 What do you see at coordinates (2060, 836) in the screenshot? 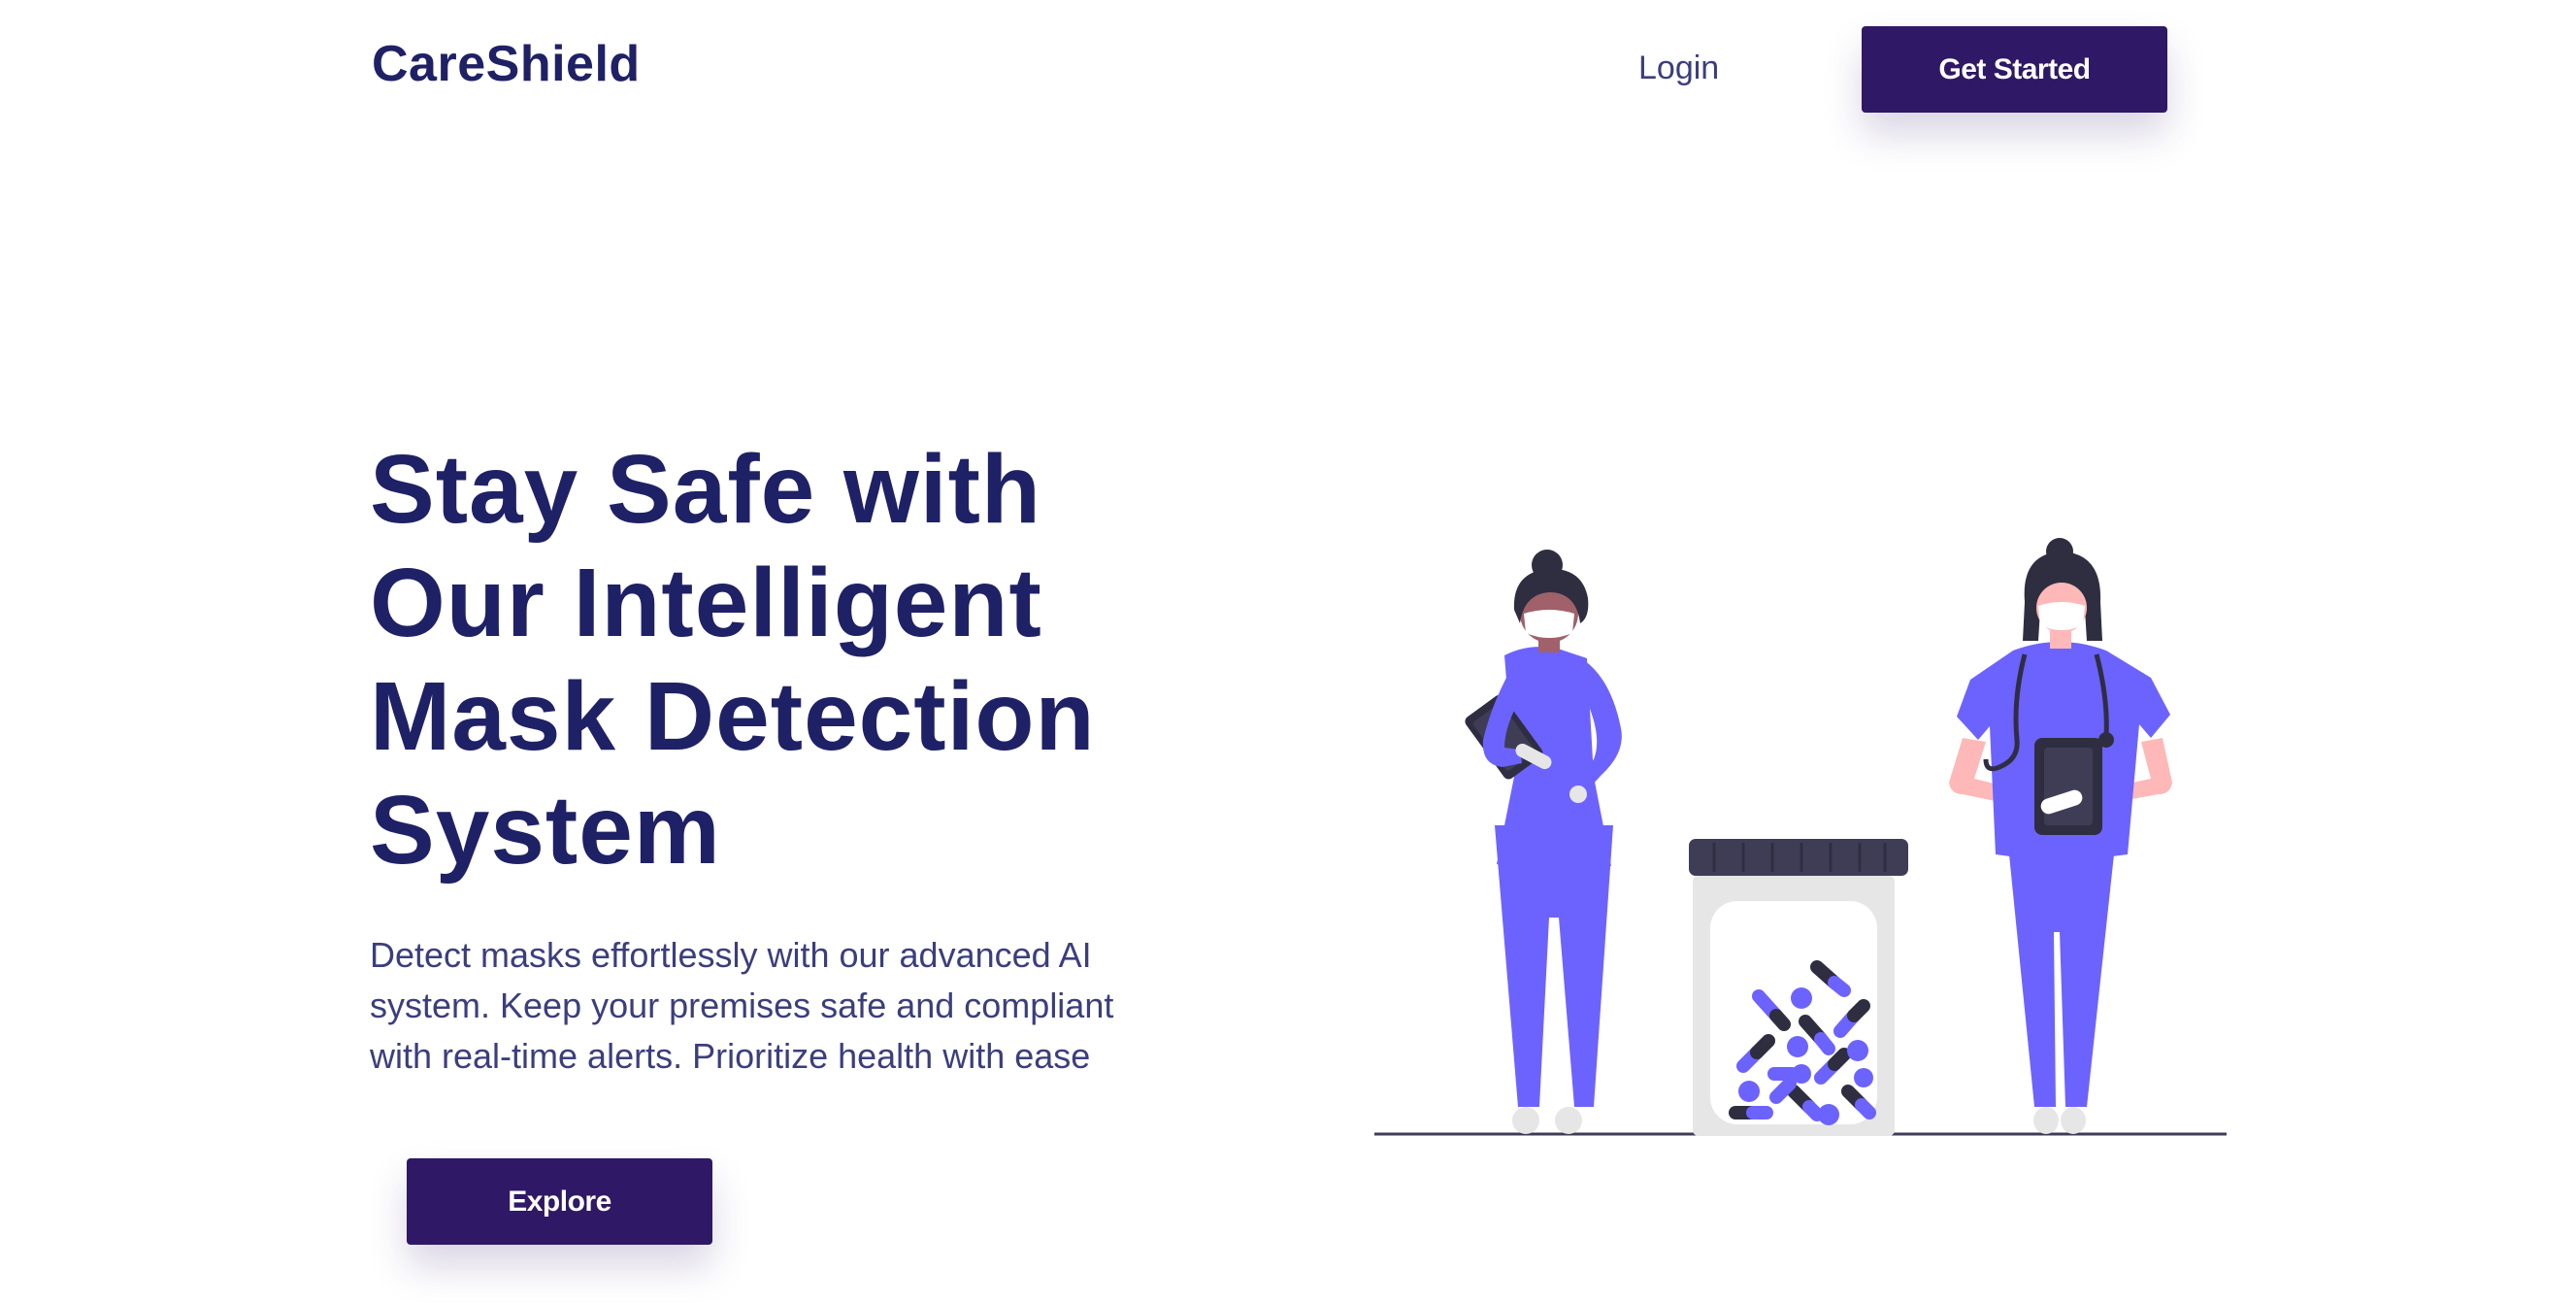
I see `health-worker-with-stethoscope-icon` at bounding box center [2060, 836].